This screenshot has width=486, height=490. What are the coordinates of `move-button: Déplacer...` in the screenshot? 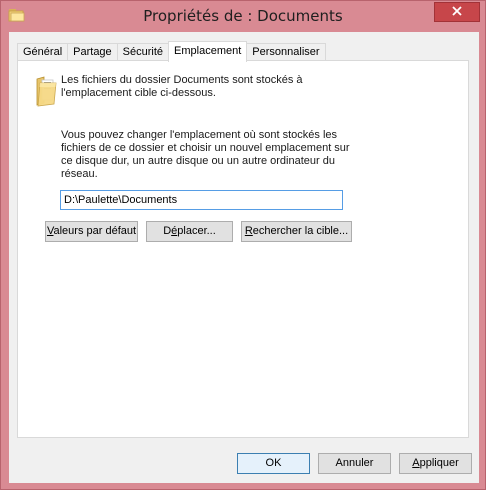 It's located at (189, 231).